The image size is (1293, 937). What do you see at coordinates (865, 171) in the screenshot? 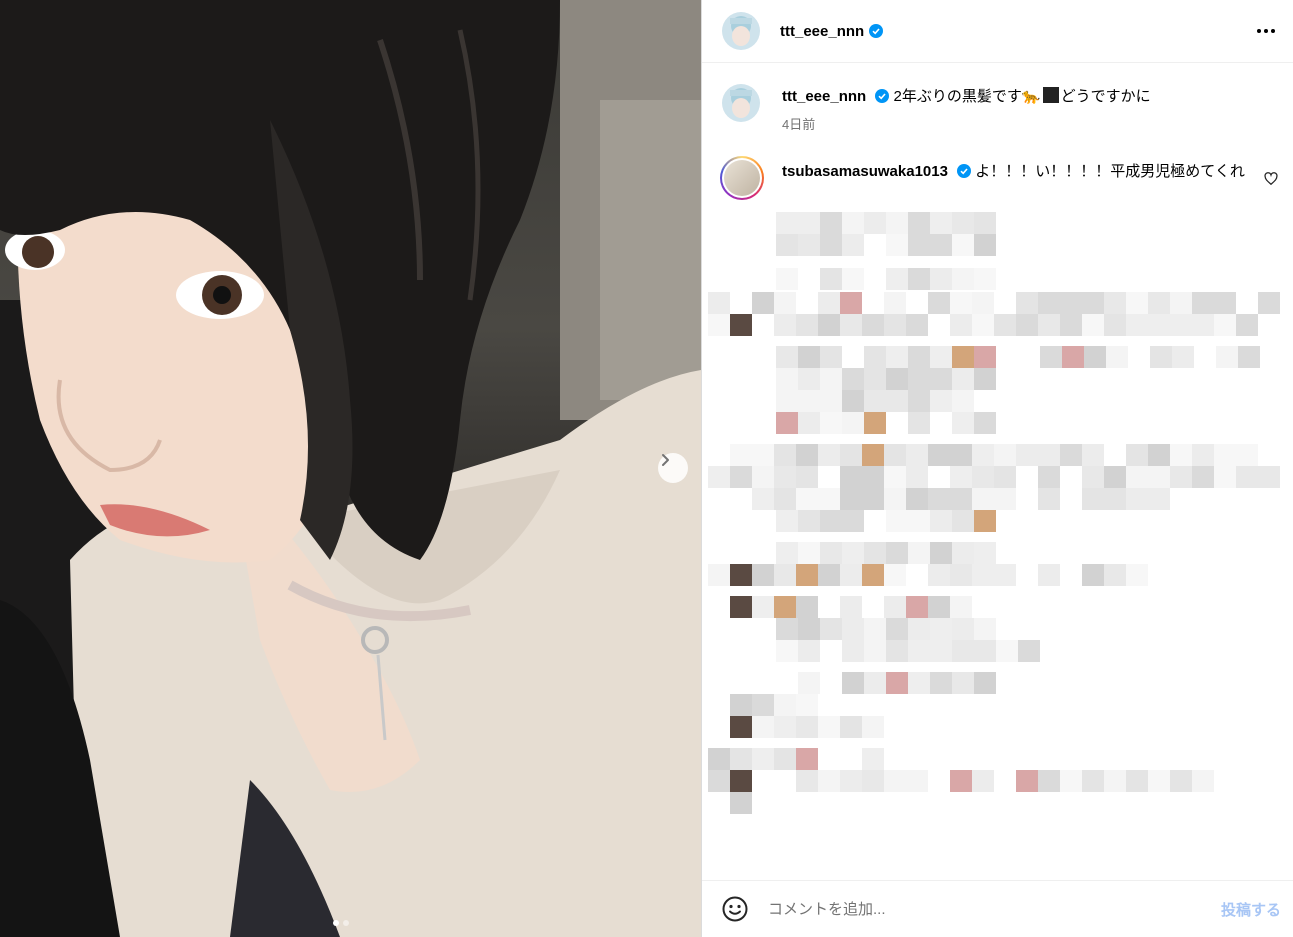
I see `commenter-username: tsubasamasuwaka1013` at bounding box center [865, 171].